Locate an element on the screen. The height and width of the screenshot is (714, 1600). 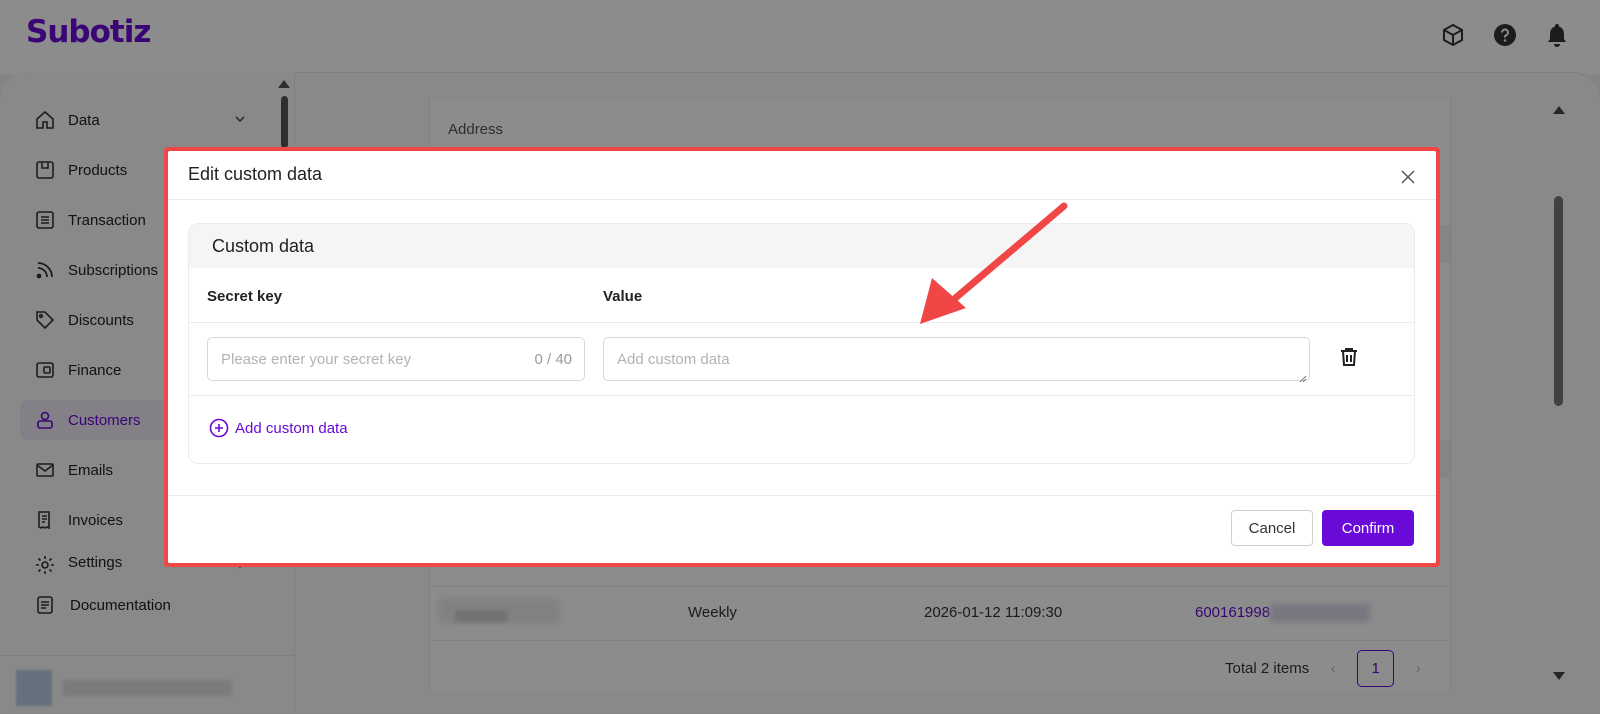
cancel-button: Cancel is located at coordinates (1272, 528).